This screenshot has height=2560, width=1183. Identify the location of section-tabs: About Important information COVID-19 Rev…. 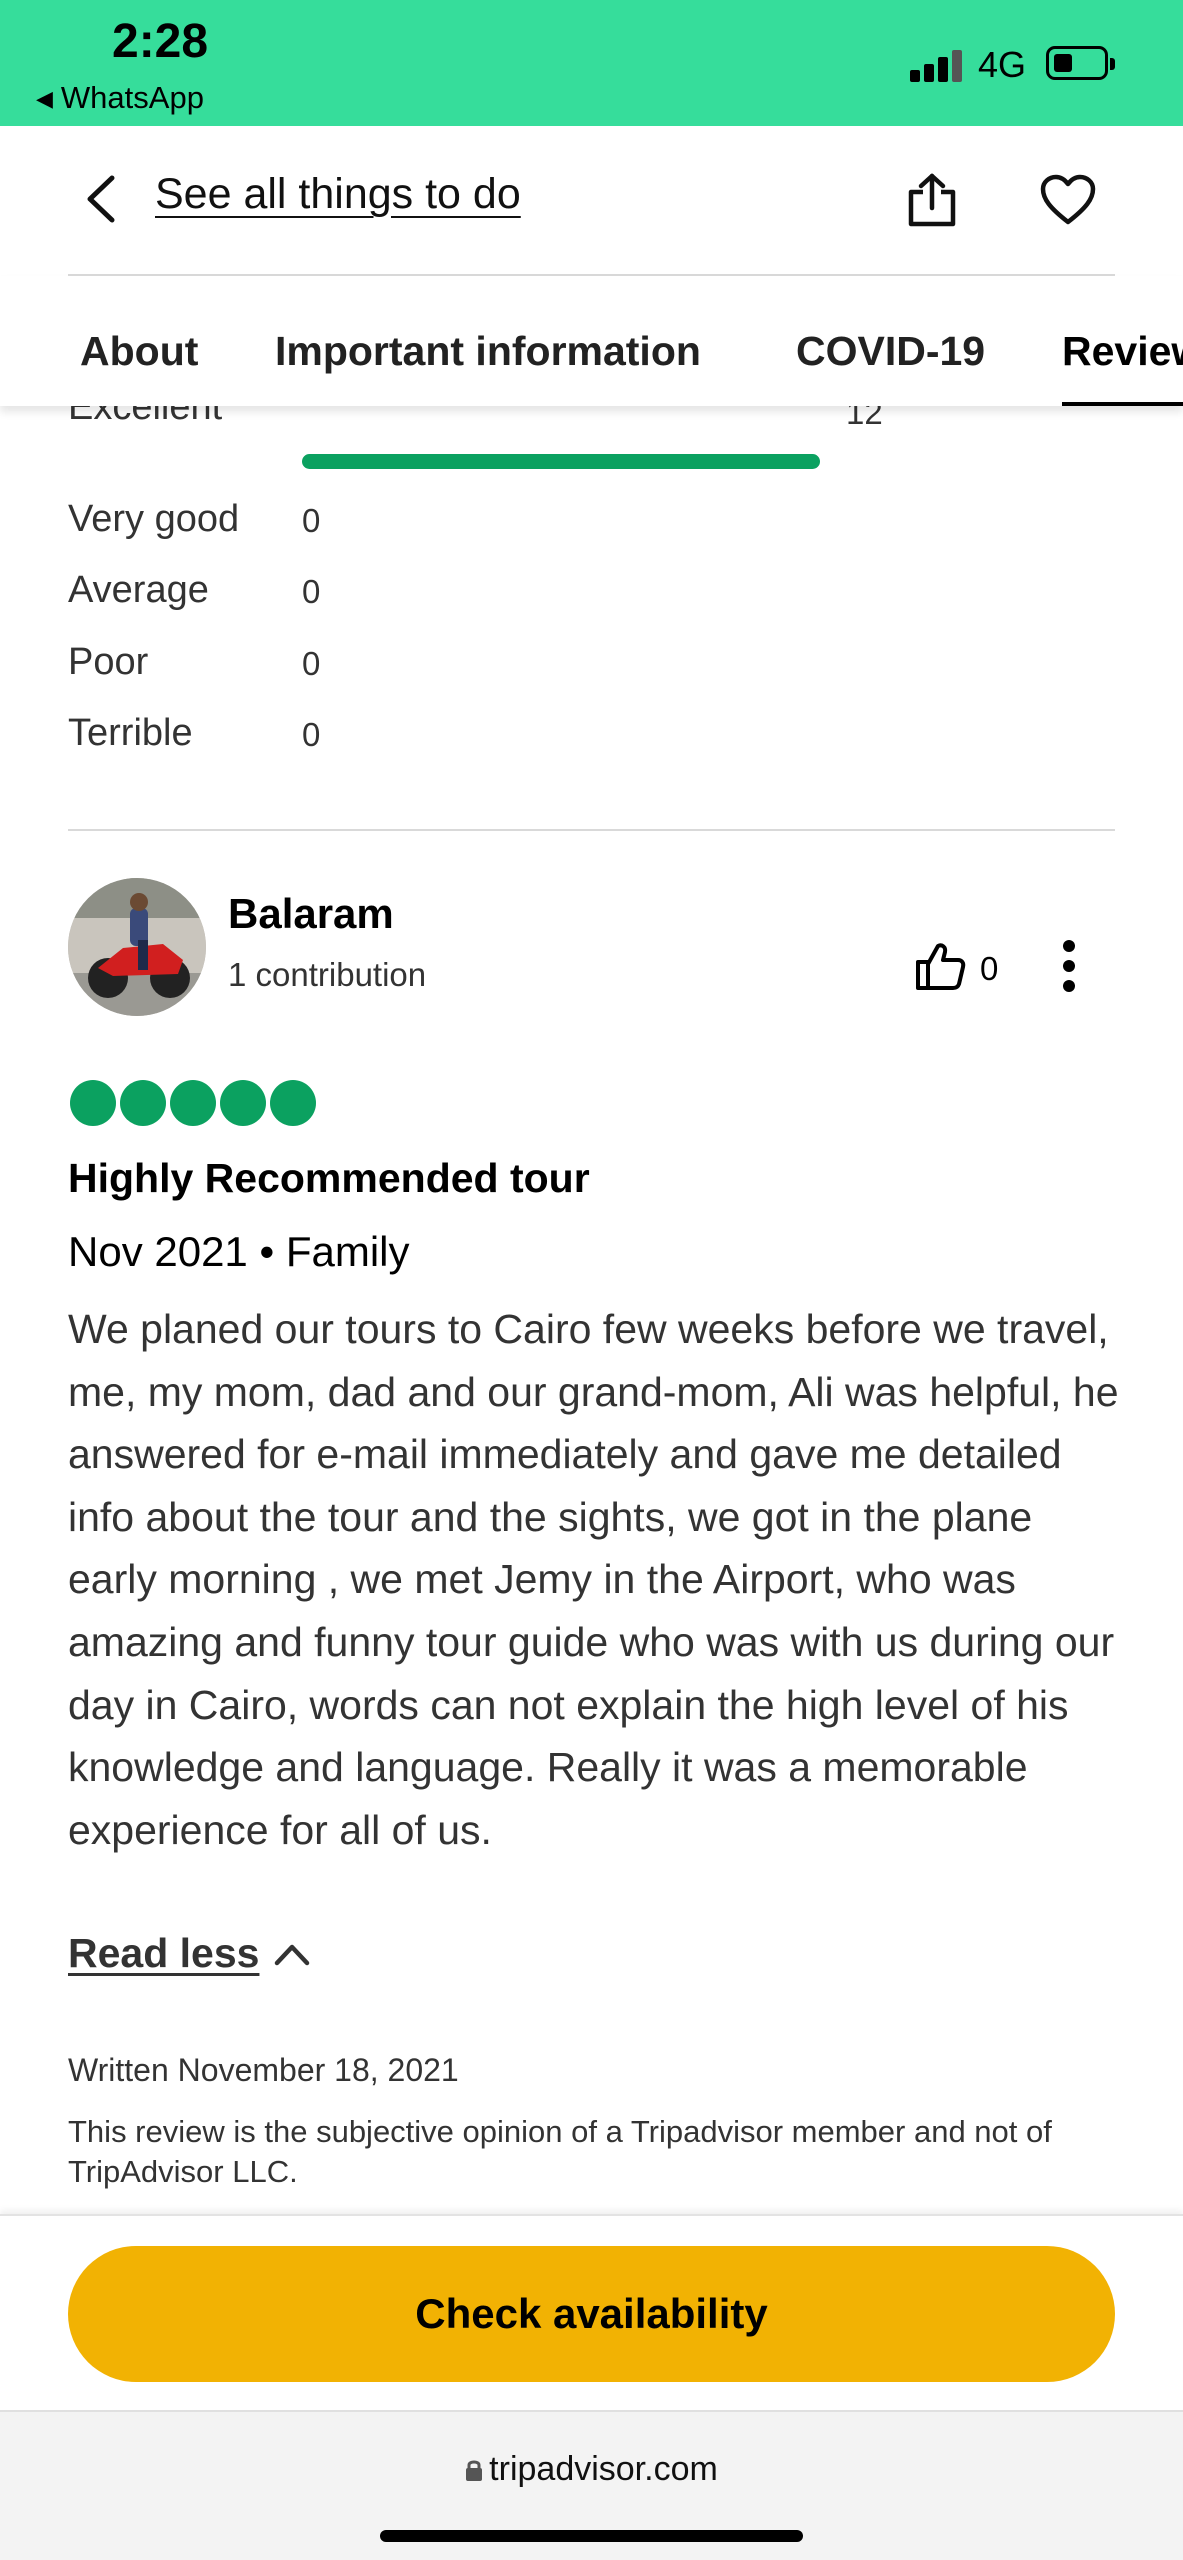
(591, 341).